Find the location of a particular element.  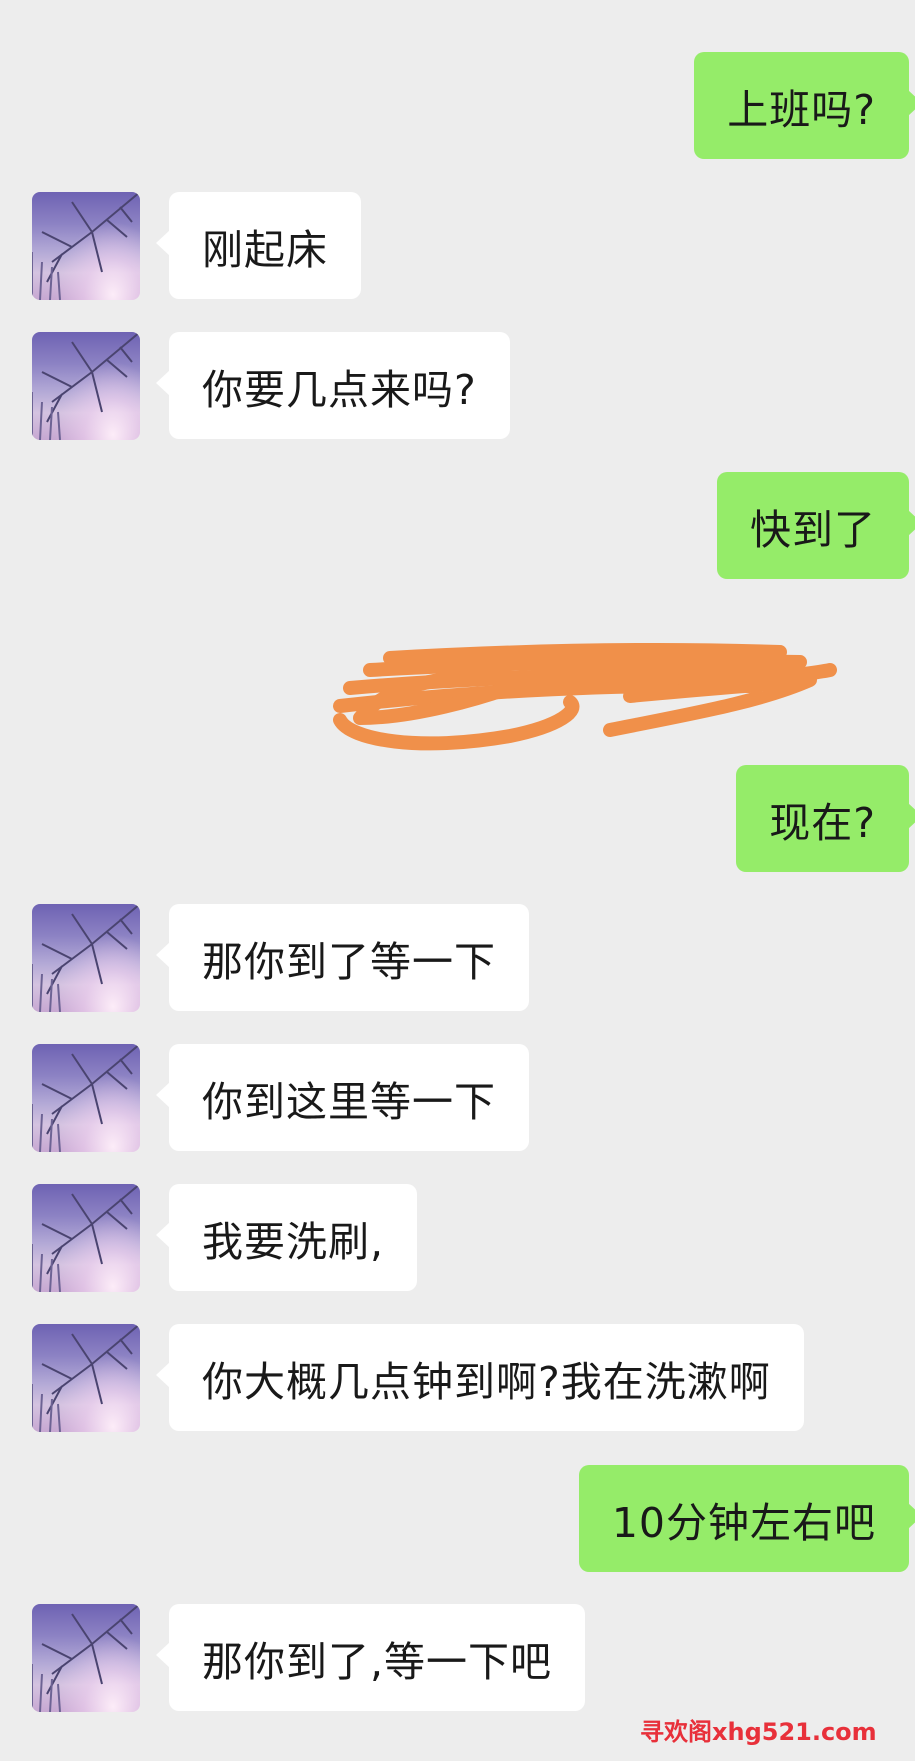

message-bubble-incoming: 我要洗刷, is located at coordinates (286, 1237).